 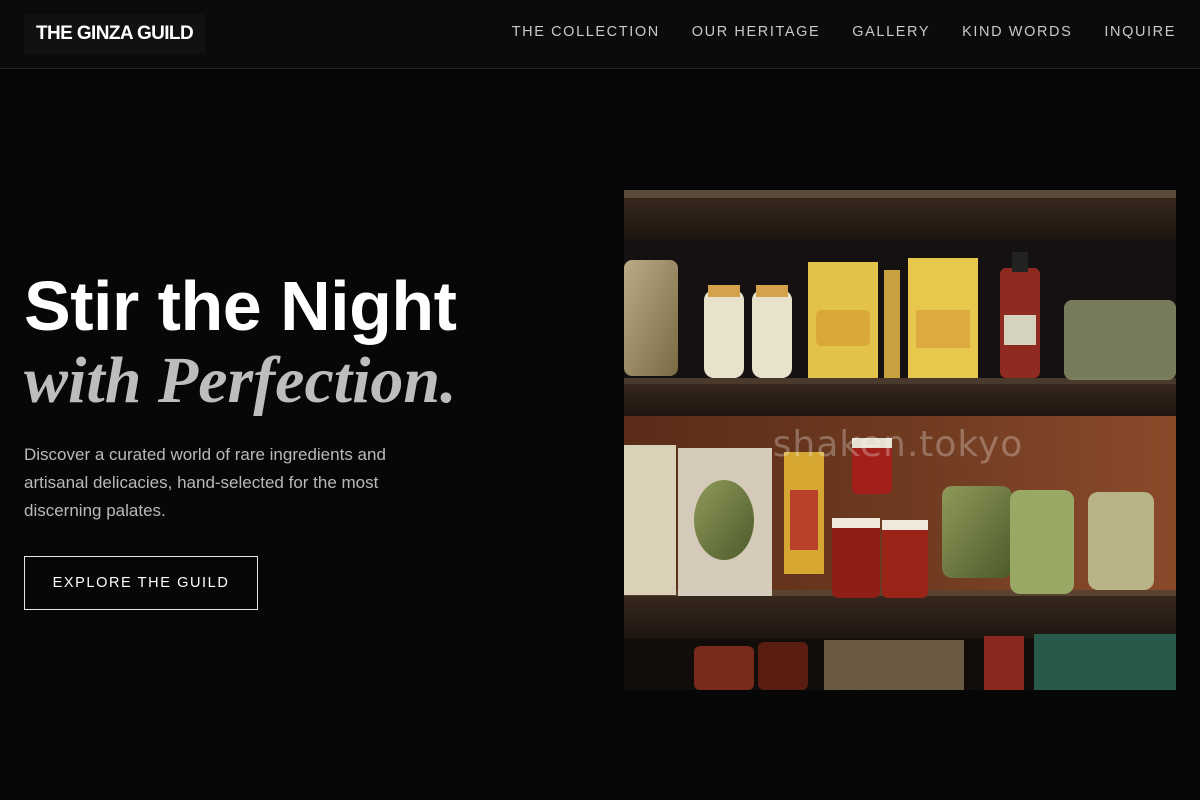 What do you see at coordinates (586, 32) in the screenshot?
I see `nav-item-the-collection: THE COLLECTION` at bounding box center [586, 32].